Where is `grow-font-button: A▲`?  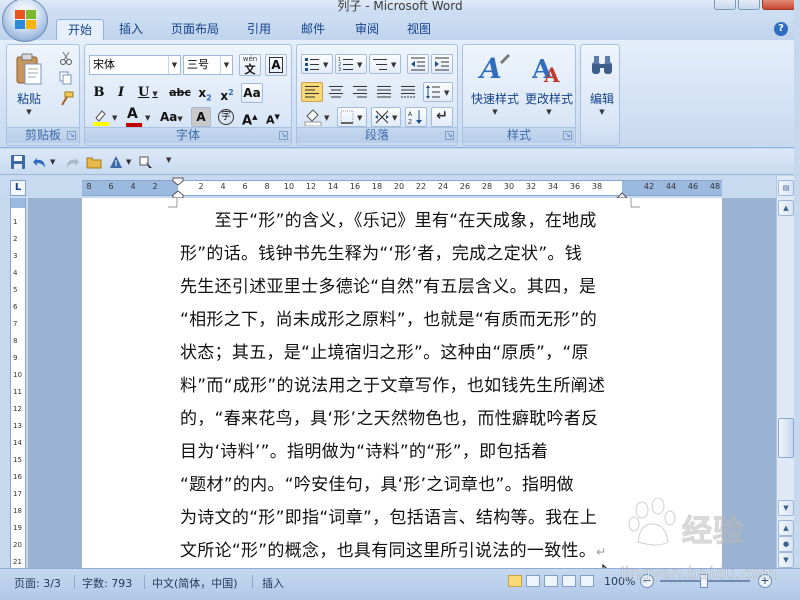
grow-font-button: A▲ is located at coordinates (252, 117).